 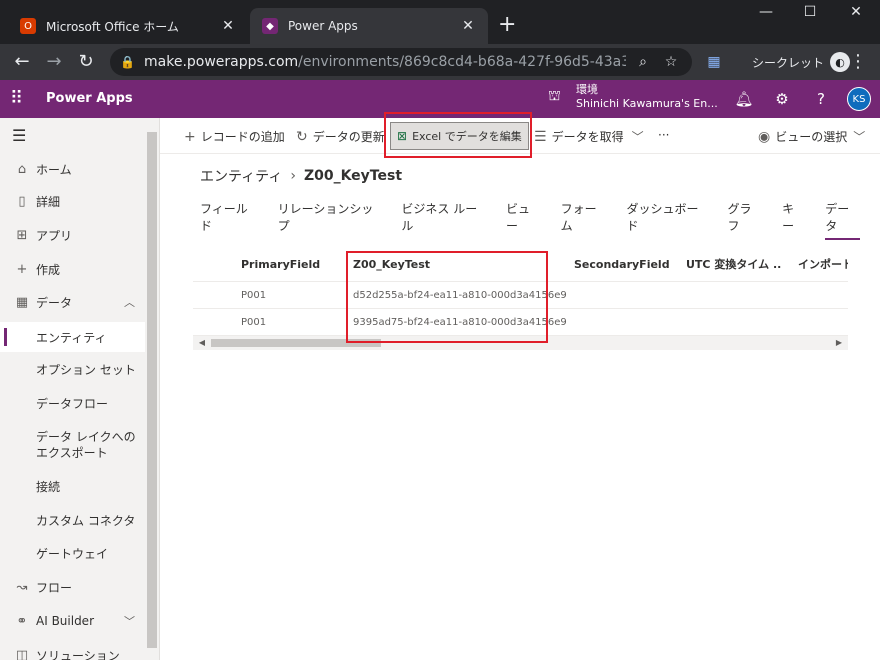 What do you see at coordinates (443, 220) in the screenshot?
I see `tab-business-rules: ビジネス ルール` at bounding box center [443, 220].